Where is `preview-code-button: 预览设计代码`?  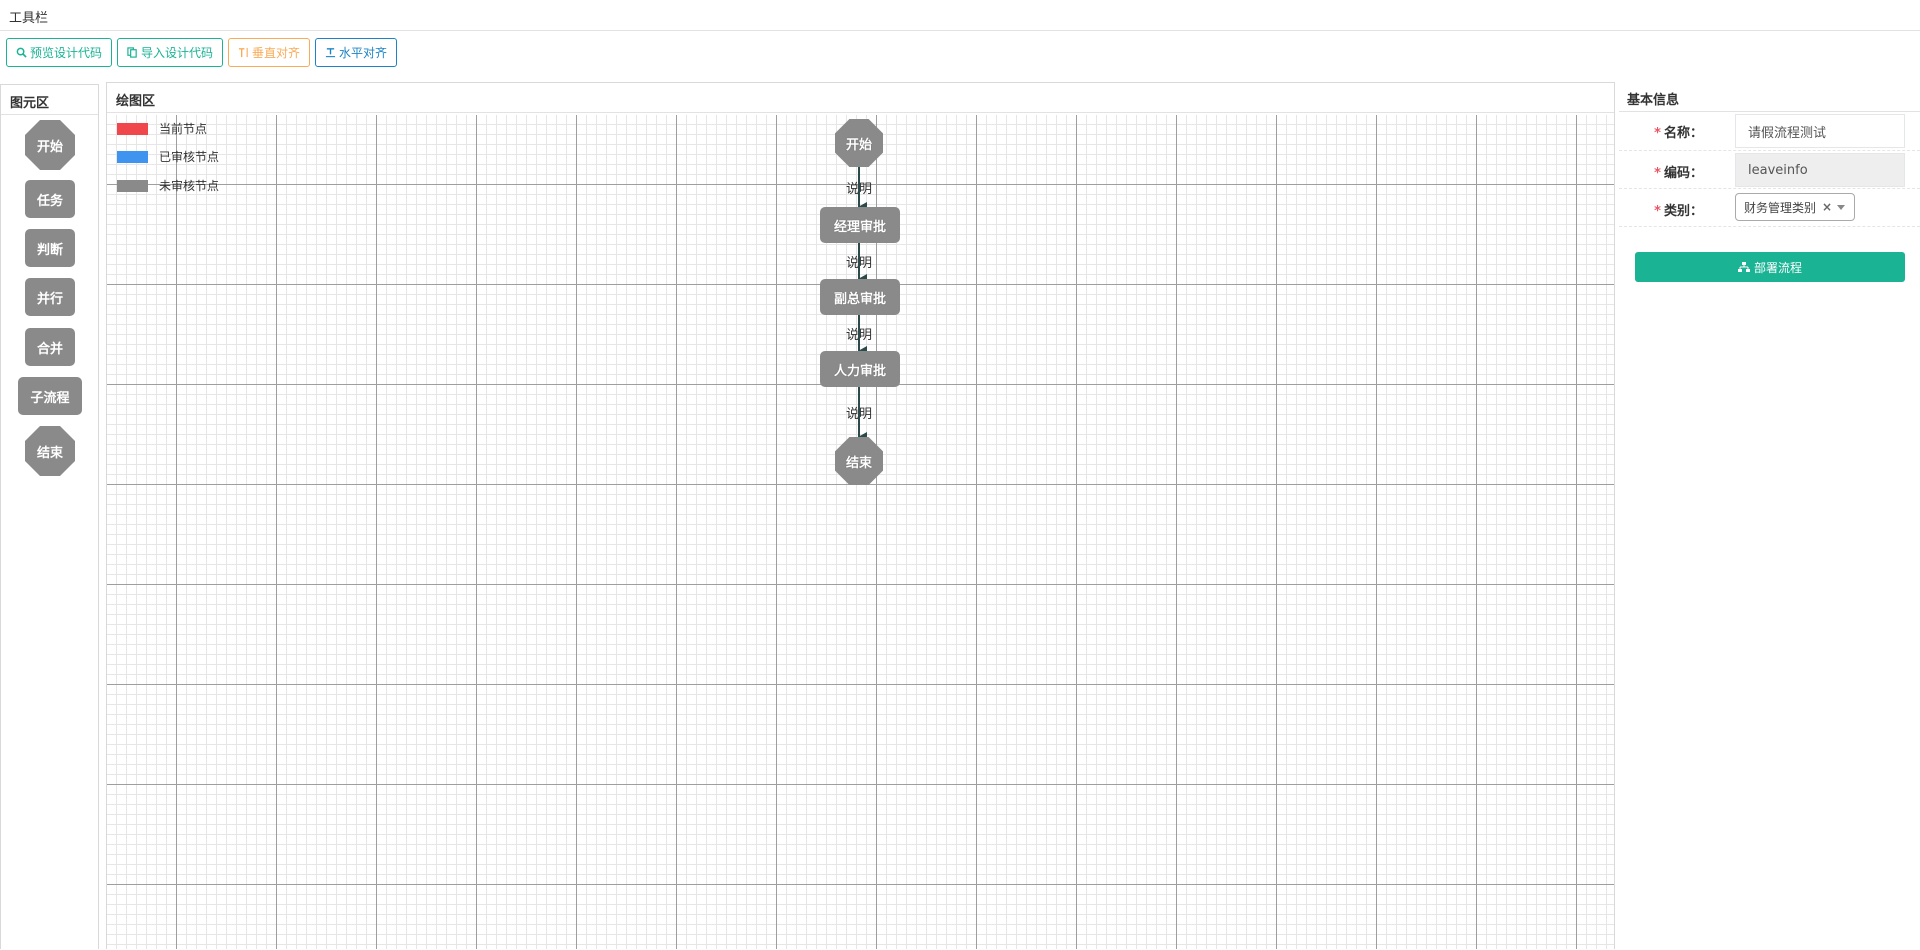
preview-code-button: 预览设计代码 is located at coordinates (59, 52).